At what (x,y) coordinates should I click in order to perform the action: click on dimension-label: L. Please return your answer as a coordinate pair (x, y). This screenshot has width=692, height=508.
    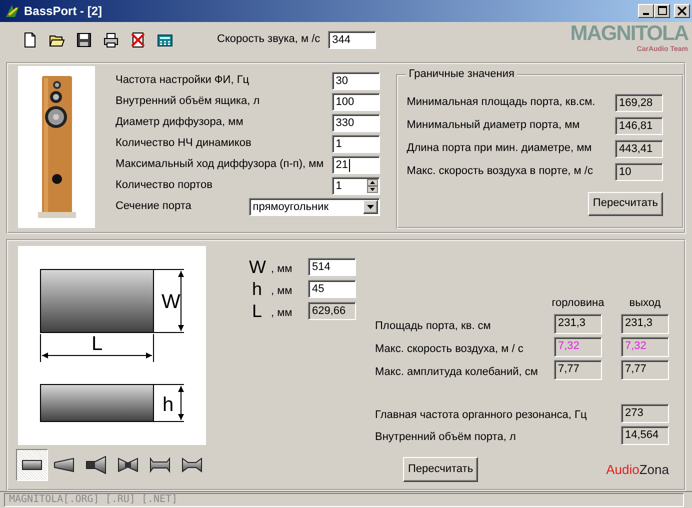
    Looking at the image, I should click on (97, 344).